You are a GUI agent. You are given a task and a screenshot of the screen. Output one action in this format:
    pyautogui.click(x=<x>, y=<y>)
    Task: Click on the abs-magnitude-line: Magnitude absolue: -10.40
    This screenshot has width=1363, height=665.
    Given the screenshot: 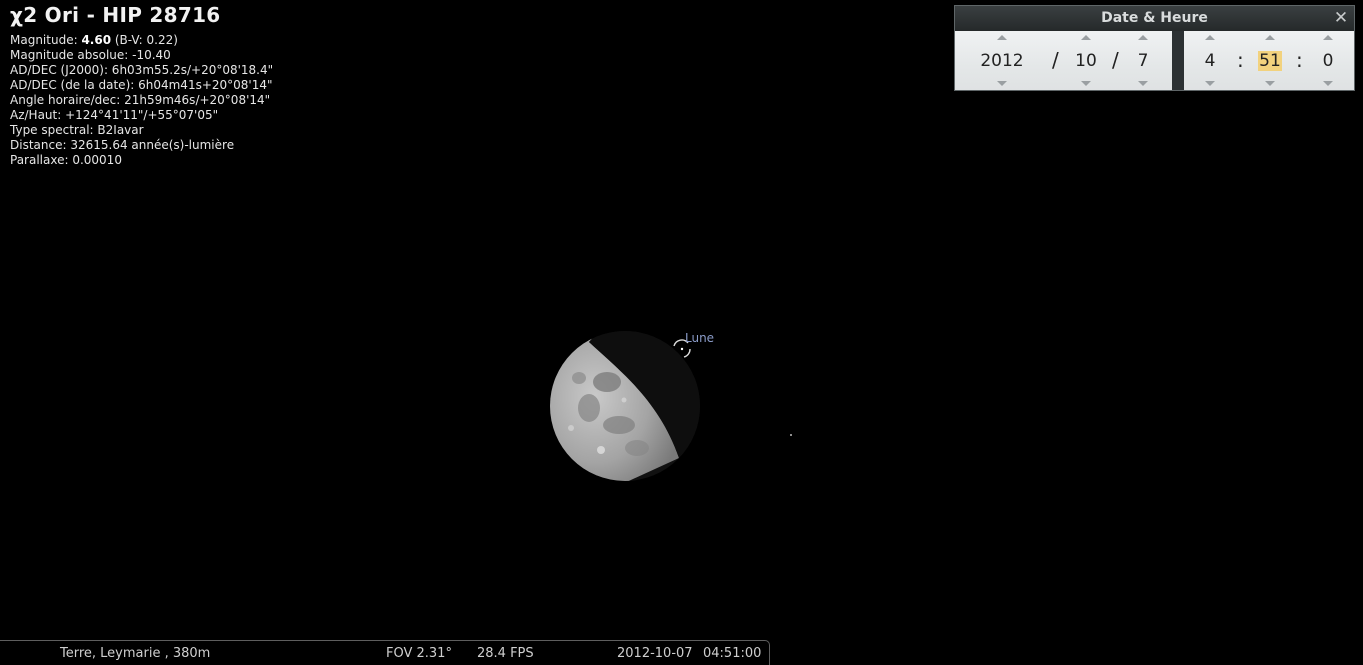 What is the action you would take?
    pyautogui.click(x=90, y=55)
    